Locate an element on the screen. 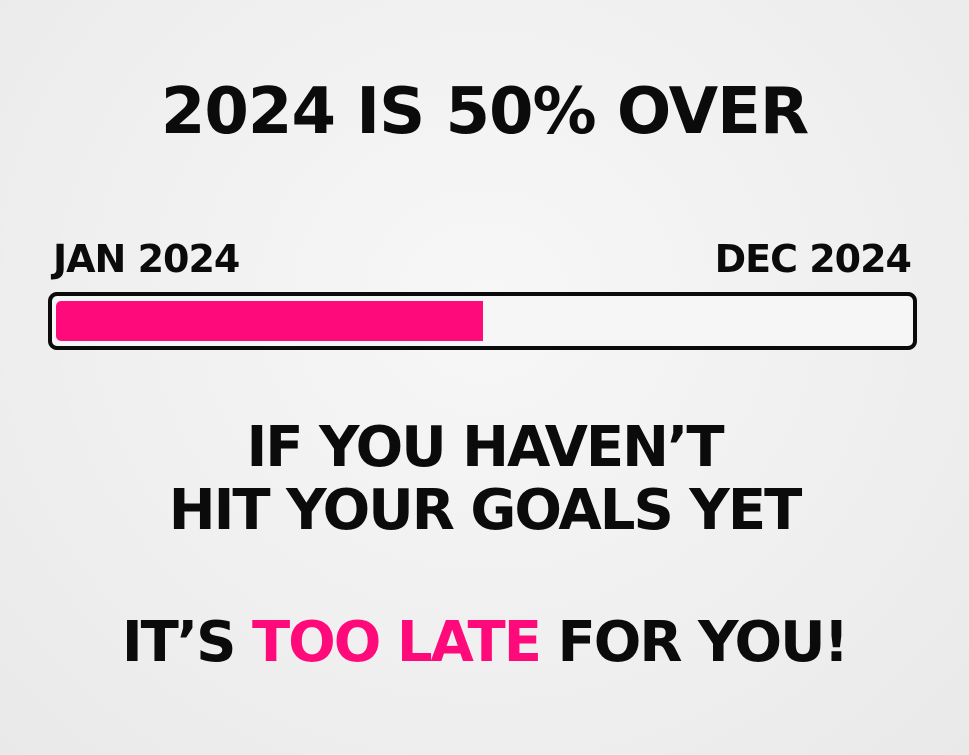 Image resolution: width=969 pixels, height=755 pixels. message-line-1: IF YOU HAVEN’T is located at coordinates (485, 447).